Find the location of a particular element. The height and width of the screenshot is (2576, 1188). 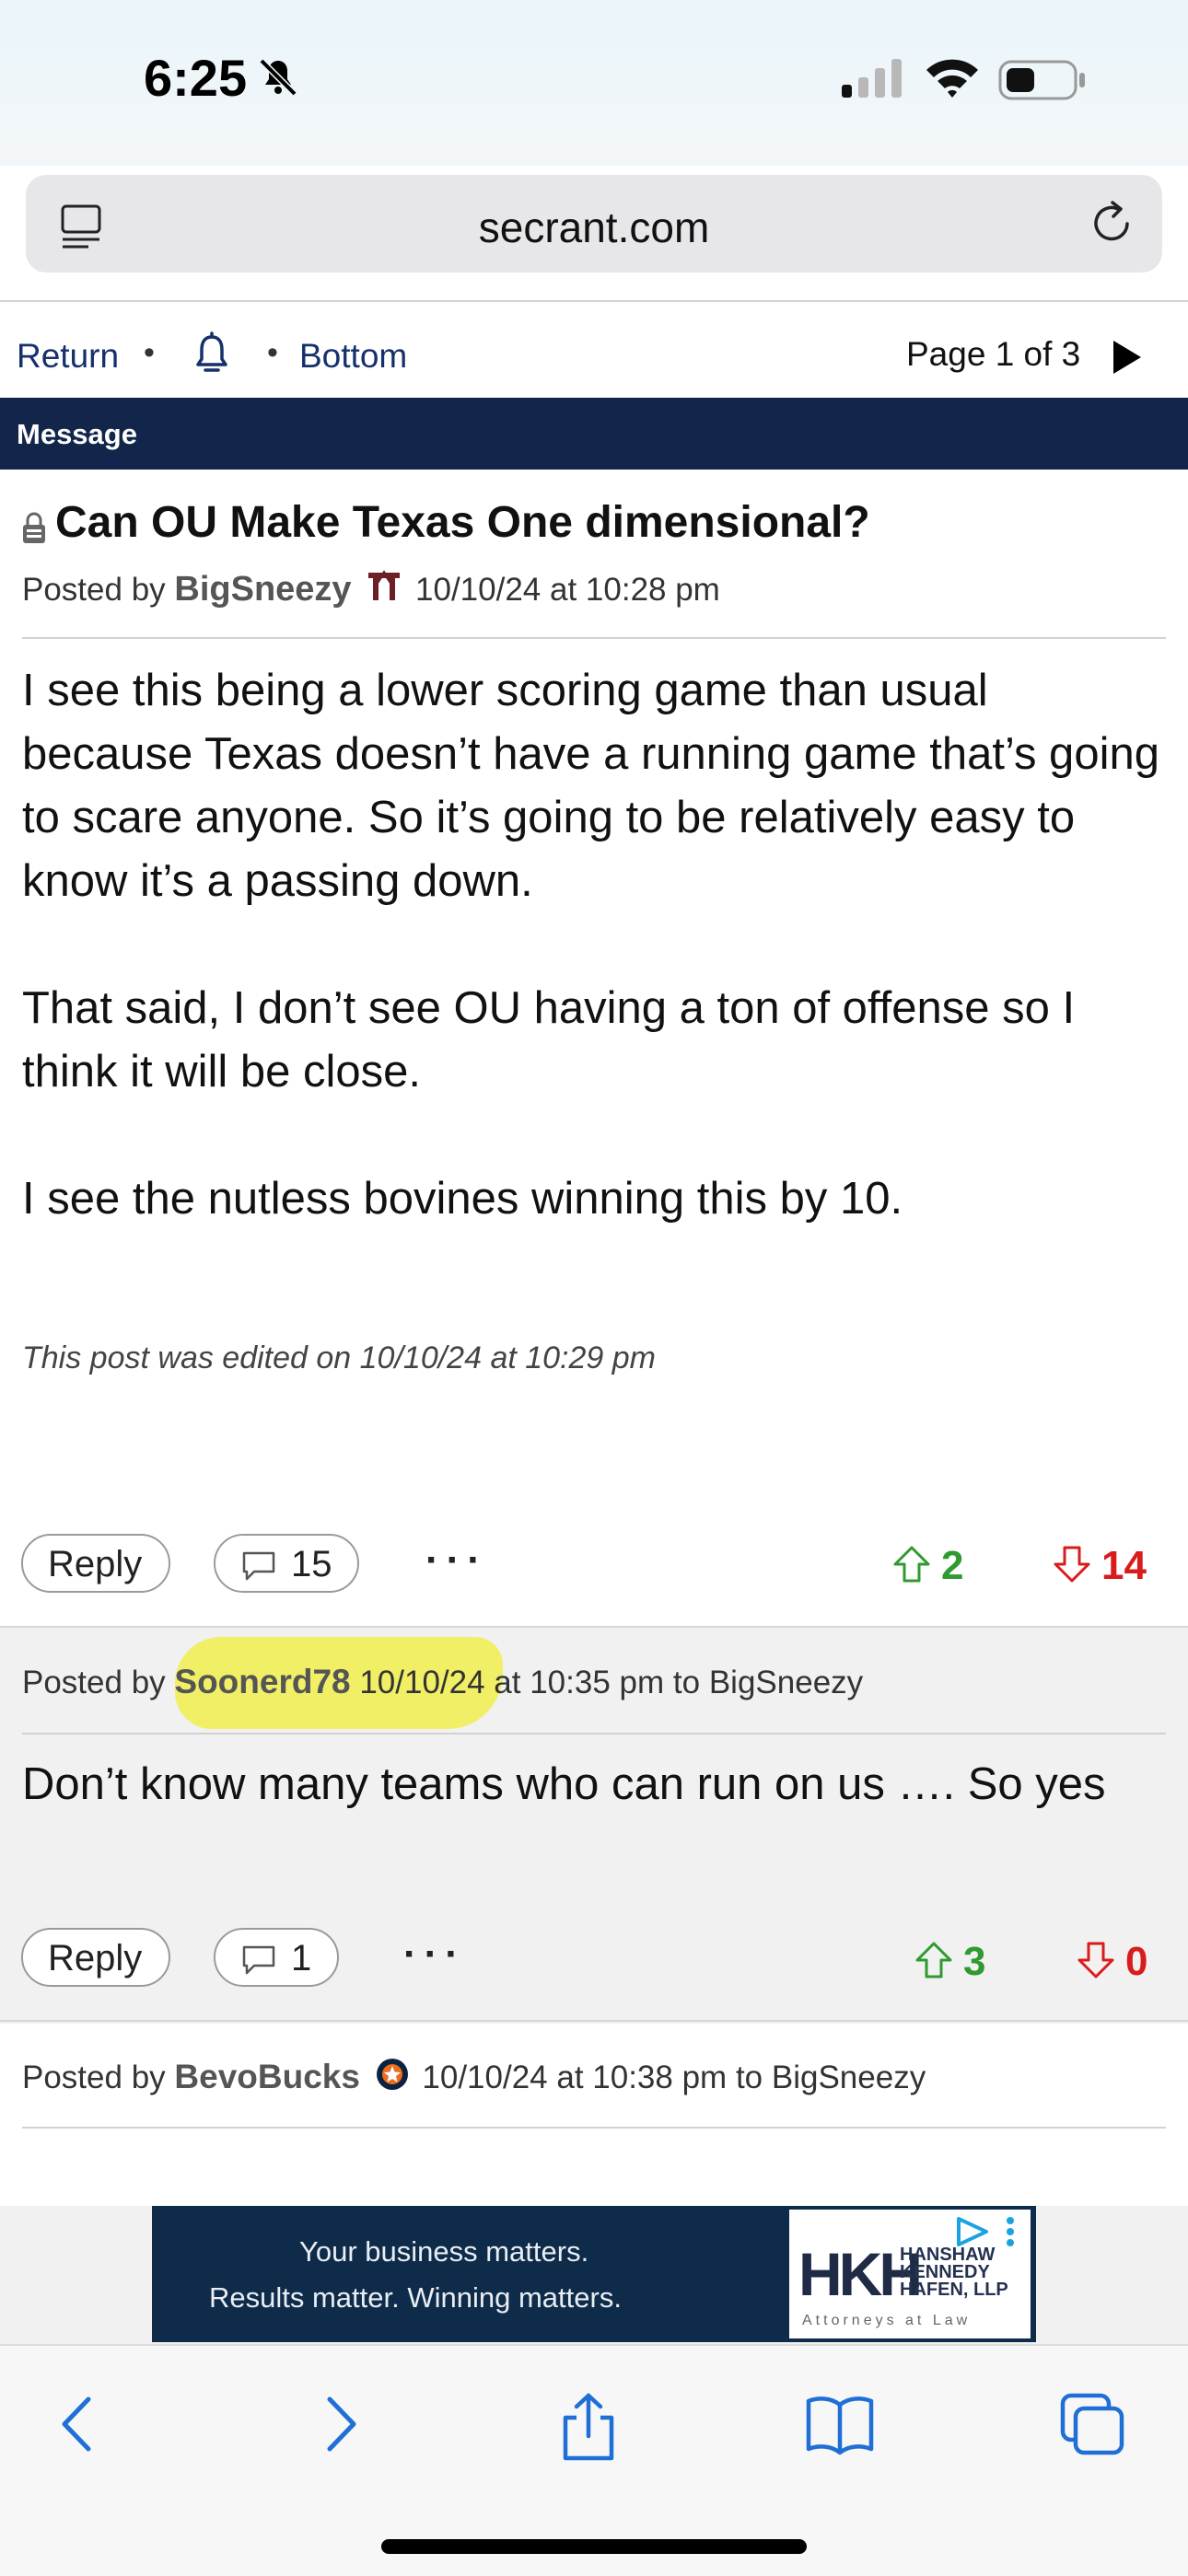

ad-subline: Results matter. Winning matters. is located at coordinates (415, 2297).